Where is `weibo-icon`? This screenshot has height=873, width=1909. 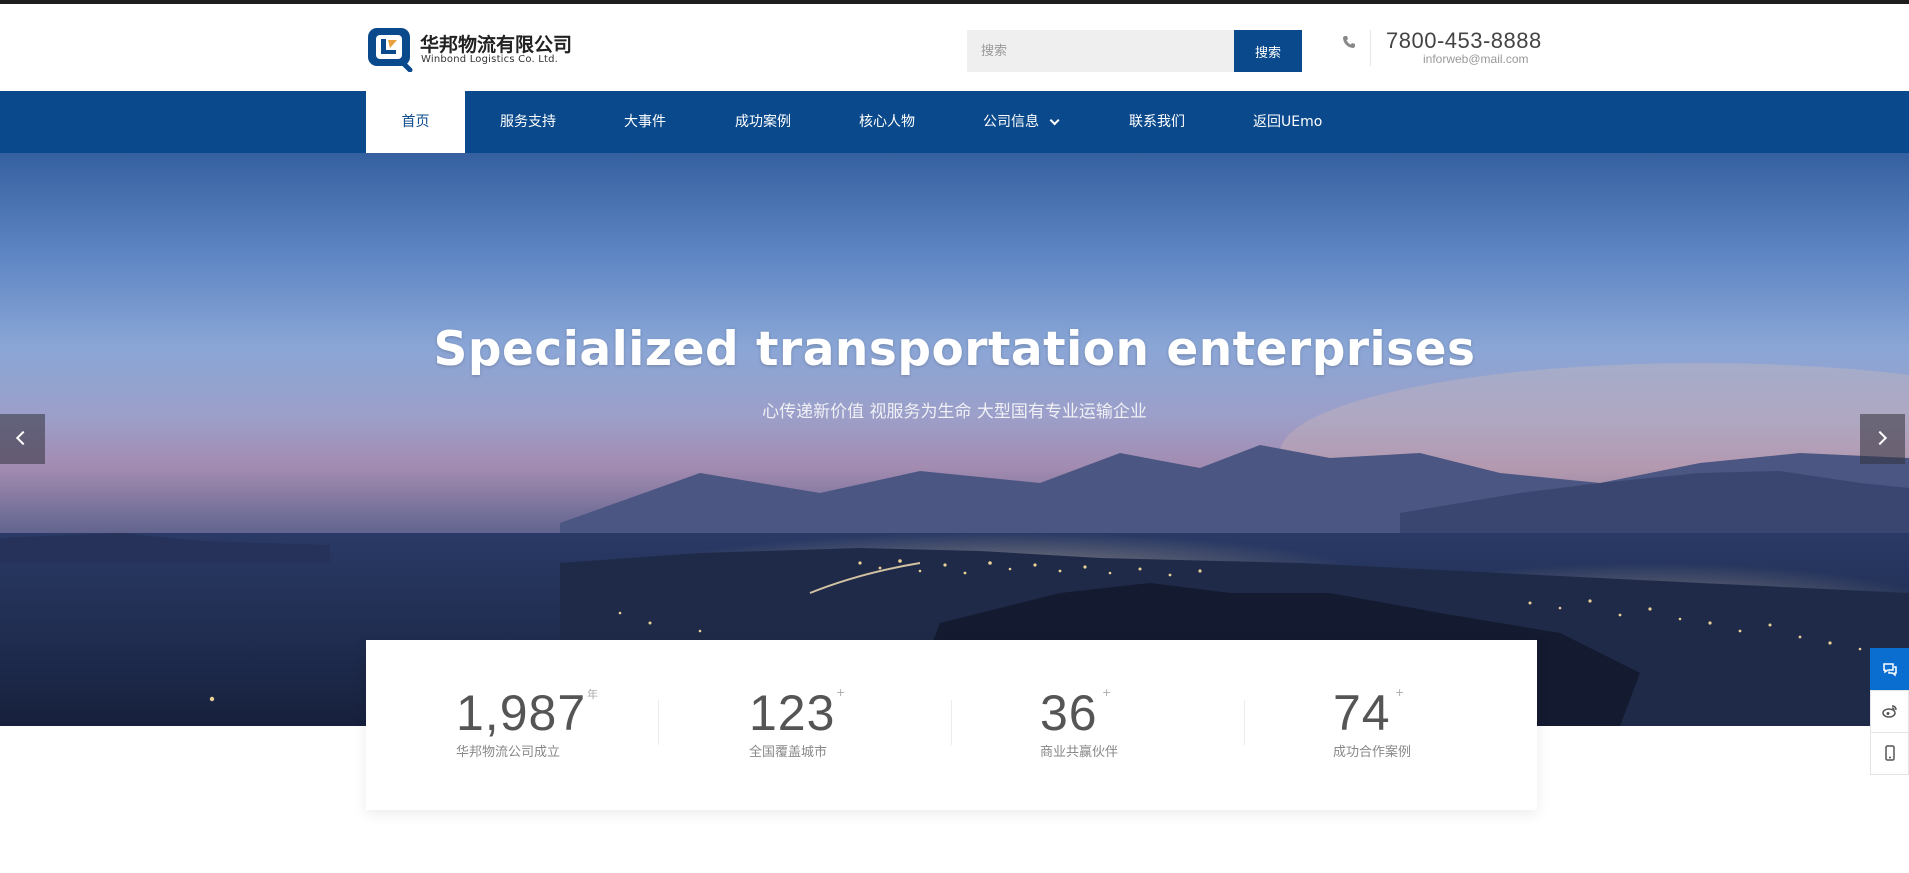
weibo-icon is located at coordinates (1889, 711).